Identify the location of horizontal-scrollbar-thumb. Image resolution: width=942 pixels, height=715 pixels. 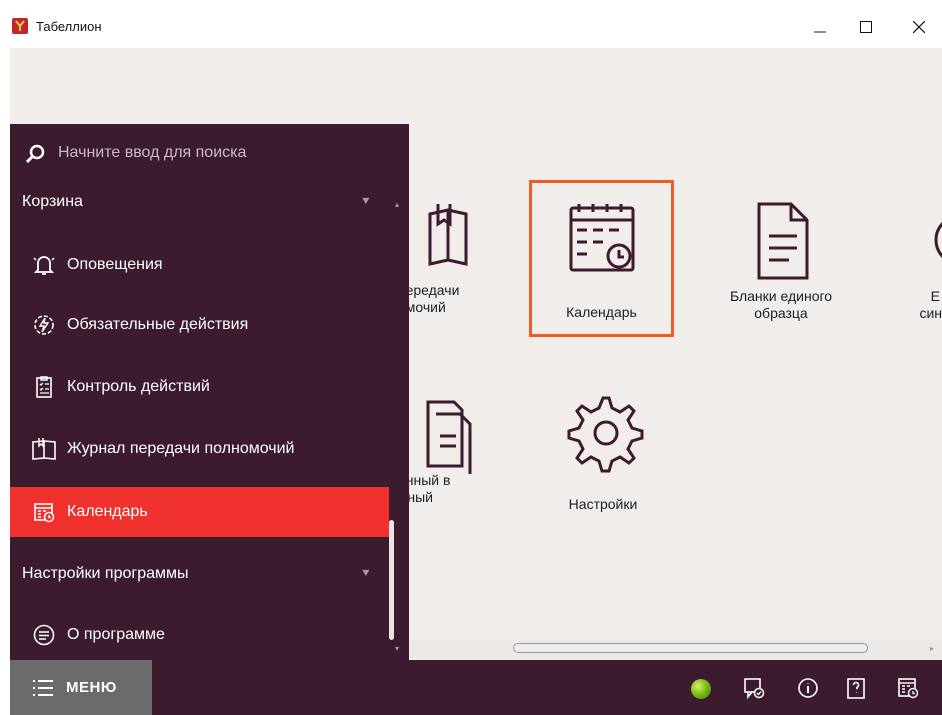
(690, 648).